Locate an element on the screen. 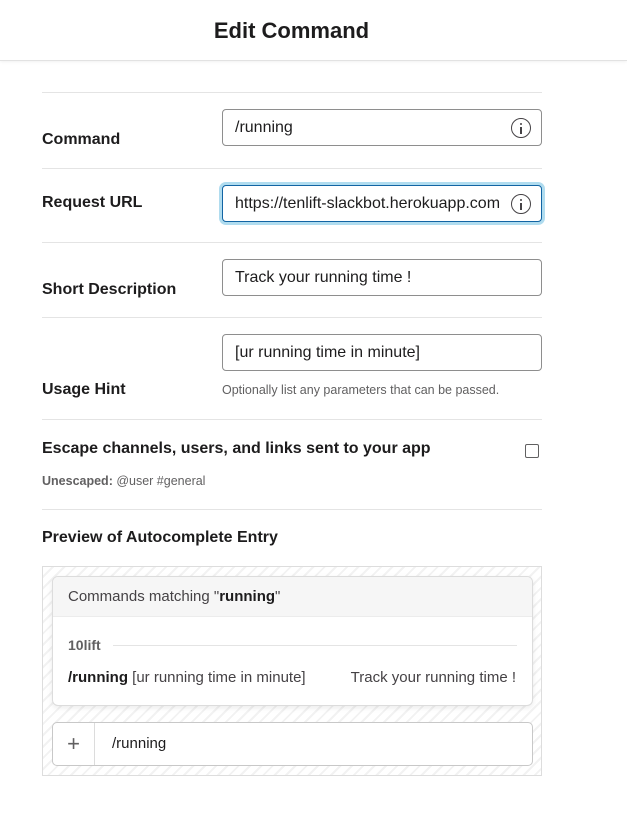 The width and height of the screenshot is (627, 823). matching-suffix: " is located at coordinates (278, 596).